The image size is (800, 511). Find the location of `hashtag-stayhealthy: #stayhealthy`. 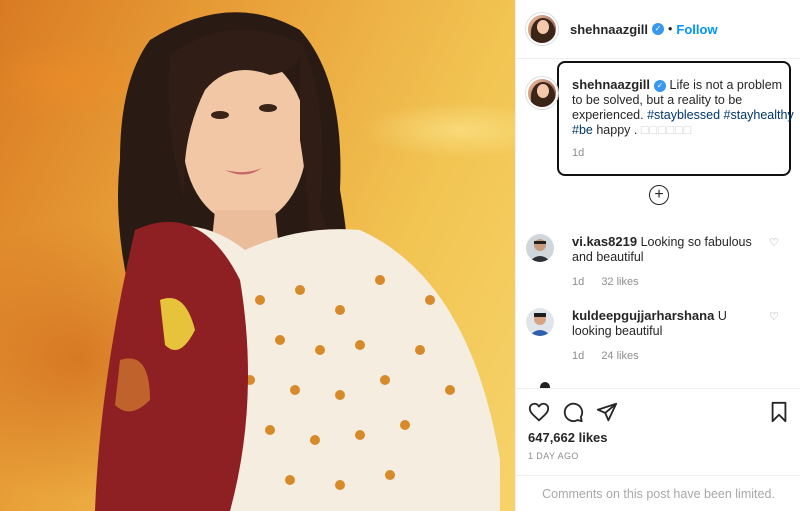

hashtag-stayhealthy: #stayhealthy is located at coordinates (759, 115).